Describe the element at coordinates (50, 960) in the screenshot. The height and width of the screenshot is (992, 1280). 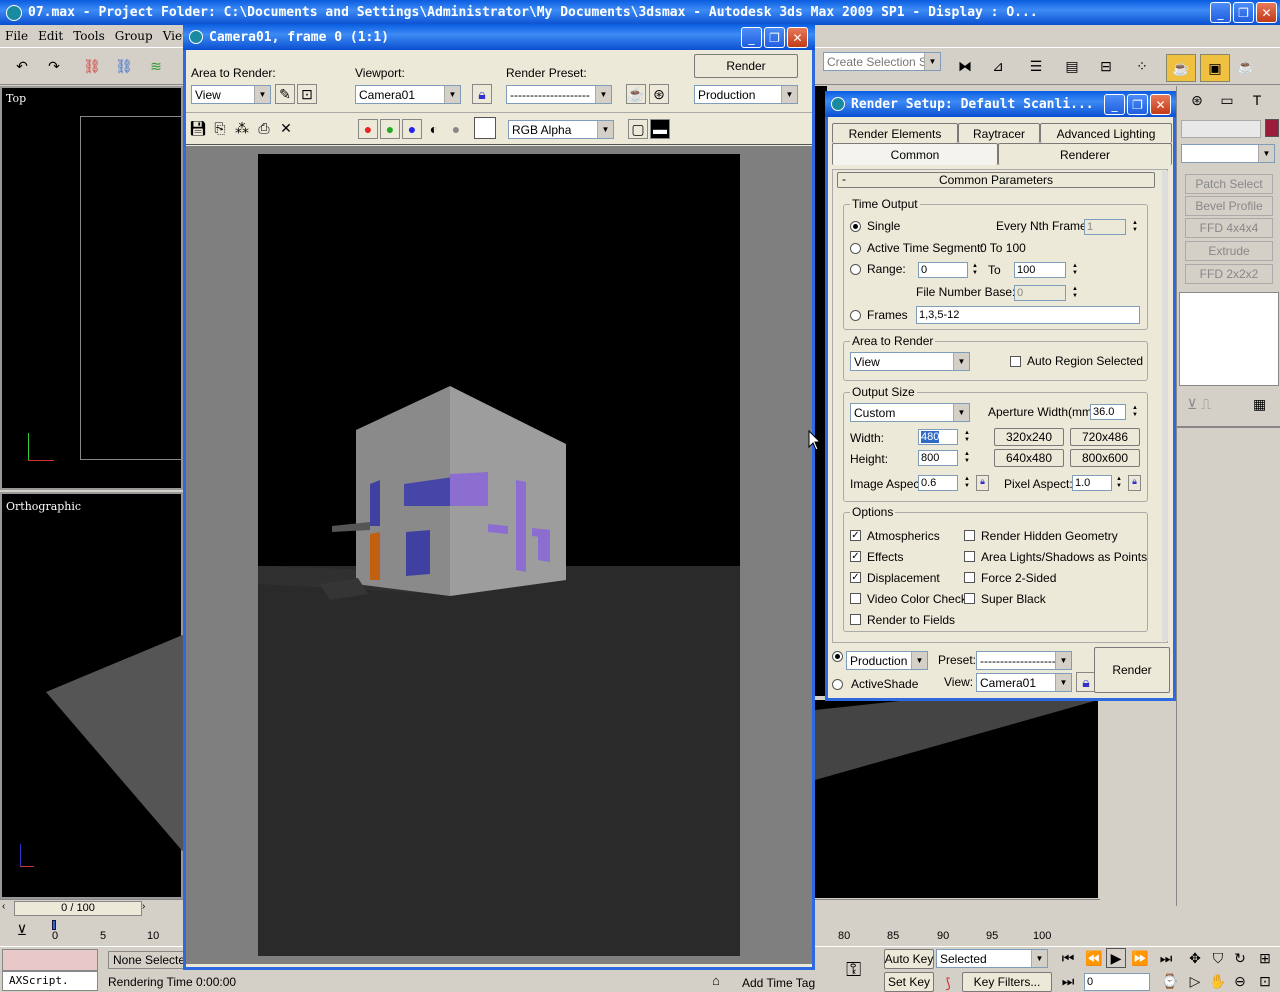
I see `maxscript-listener-top` at that location.